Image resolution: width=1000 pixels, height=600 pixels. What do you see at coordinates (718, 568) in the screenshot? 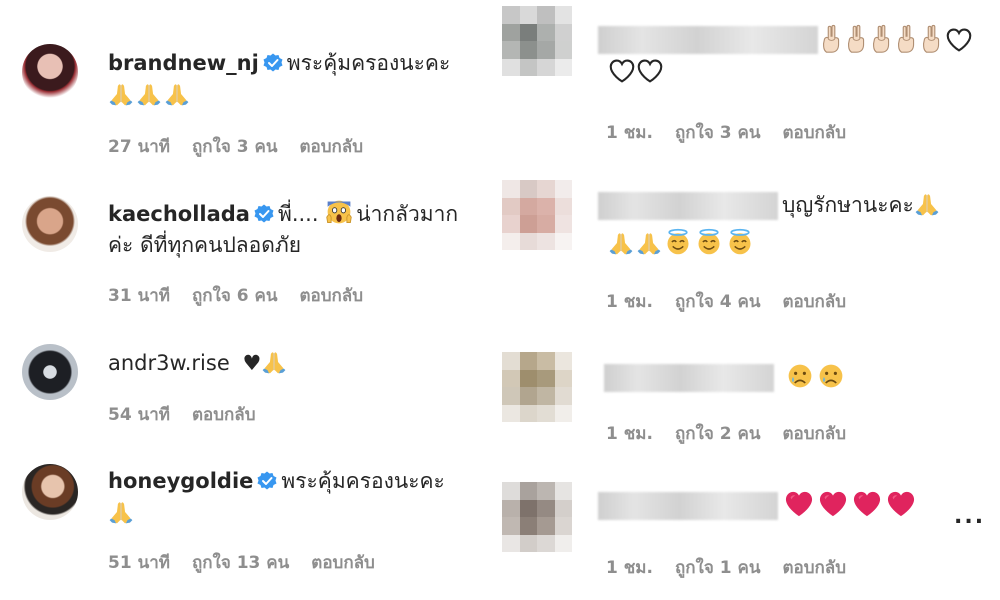
I see `likes-count-link: ถูกใจ 1 คน` at bounding box center [718, 568].